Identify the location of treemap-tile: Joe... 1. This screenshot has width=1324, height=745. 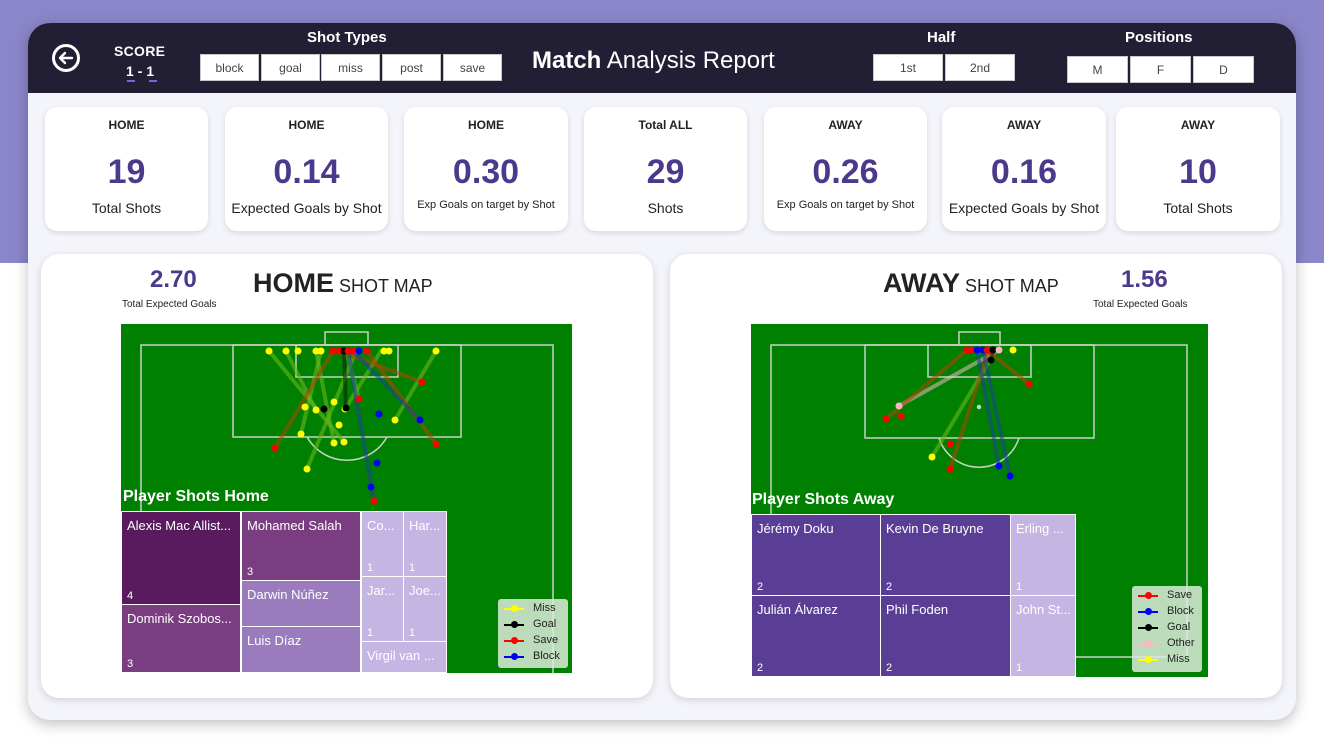
(425, 609).